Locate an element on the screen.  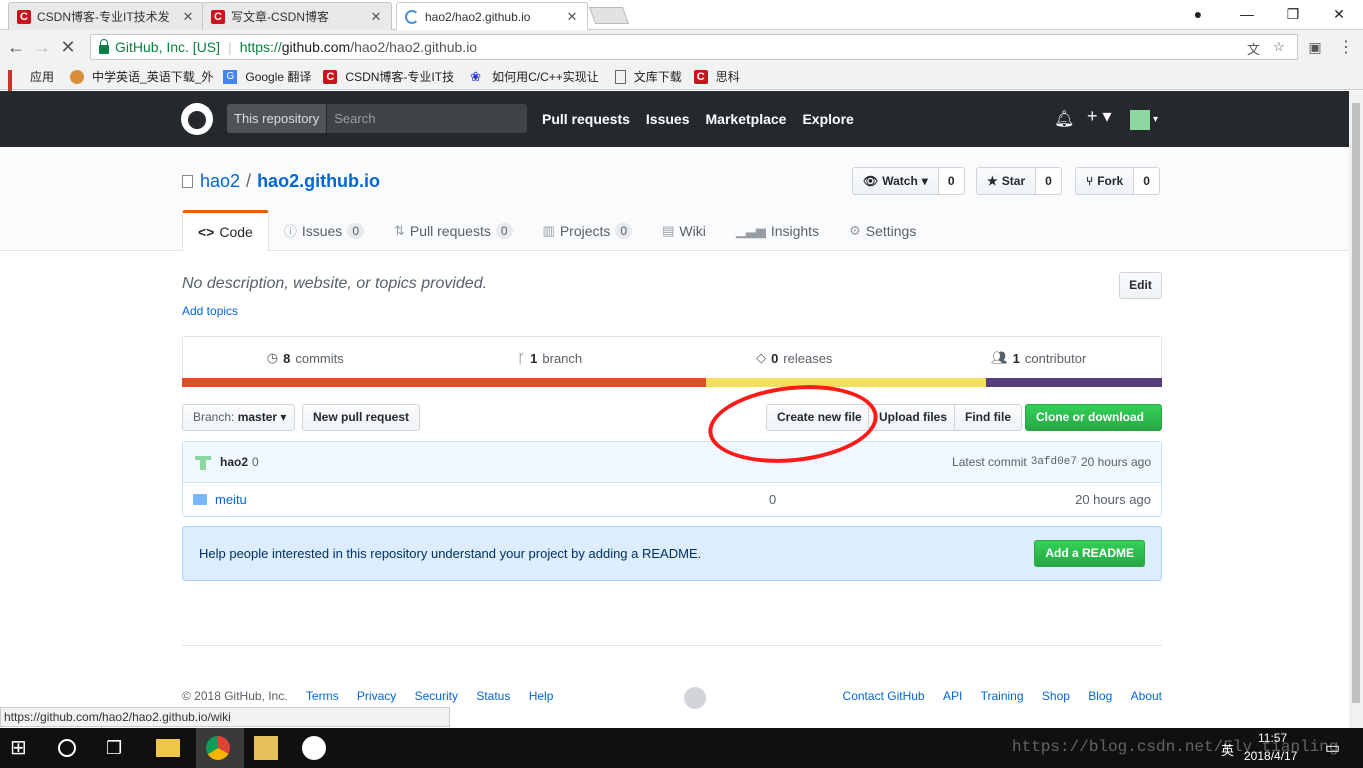
star-button: ★ Star is located at coordinates (1006, 181).